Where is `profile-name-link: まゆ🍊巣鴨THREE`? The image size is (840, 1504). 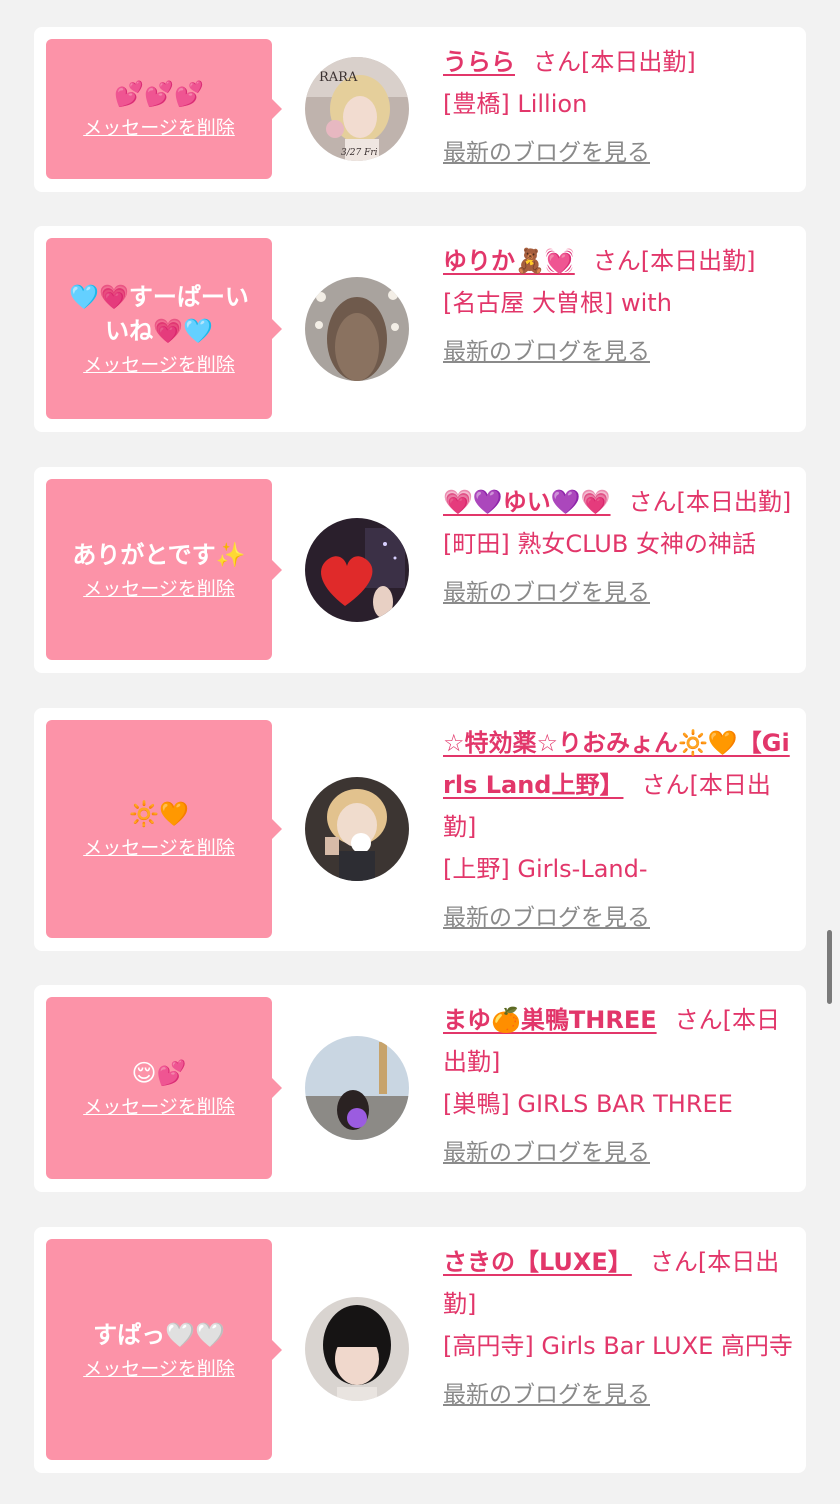
profile-name-link: まゆ🍊巣鴨THREE is located at coordinates (550, 1020).